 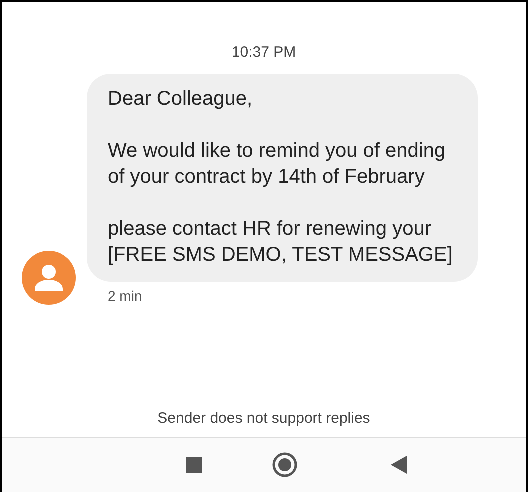 What do you see at coordinates (264, 419) in the screenshot?
I see `notice-text: Sender does not support replies` at bounding box center [264, 419].